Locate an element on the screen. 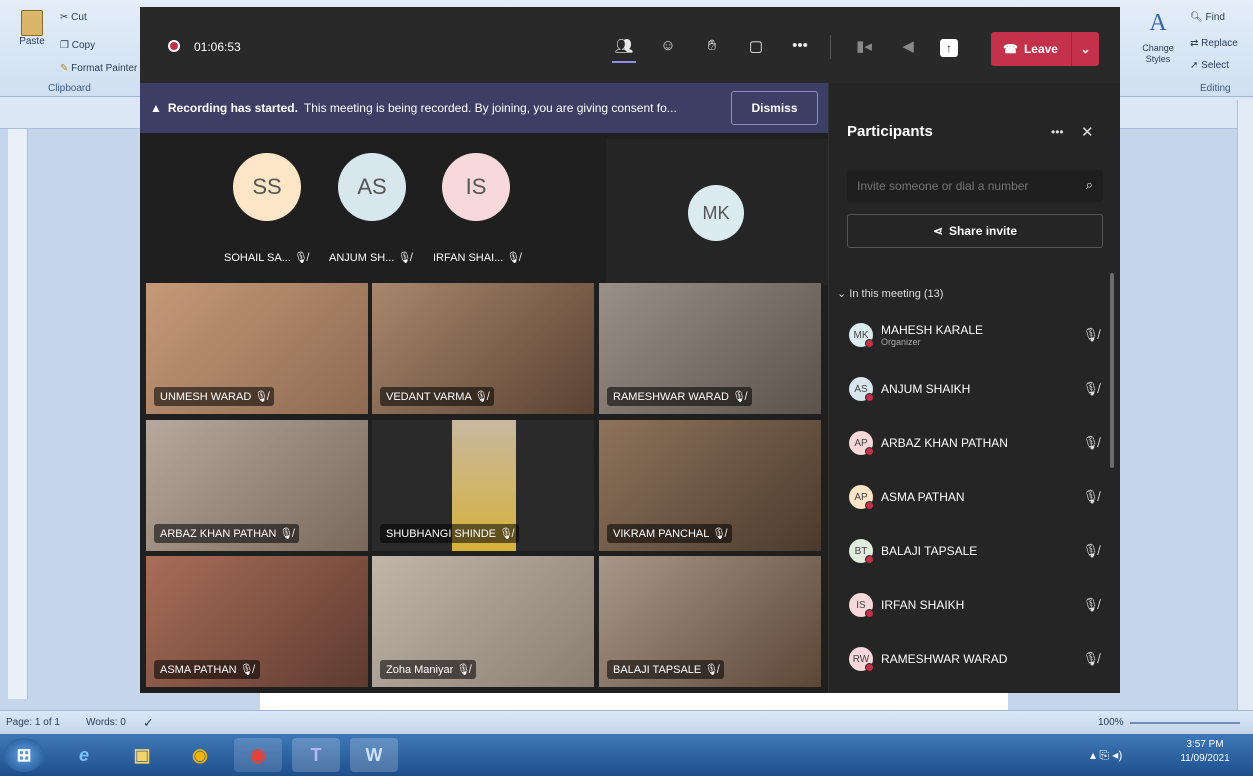 This screenshot has height=776, width=1253. participant-info: MAHESH KARALE Organizer is located at coordinates (981, 335).